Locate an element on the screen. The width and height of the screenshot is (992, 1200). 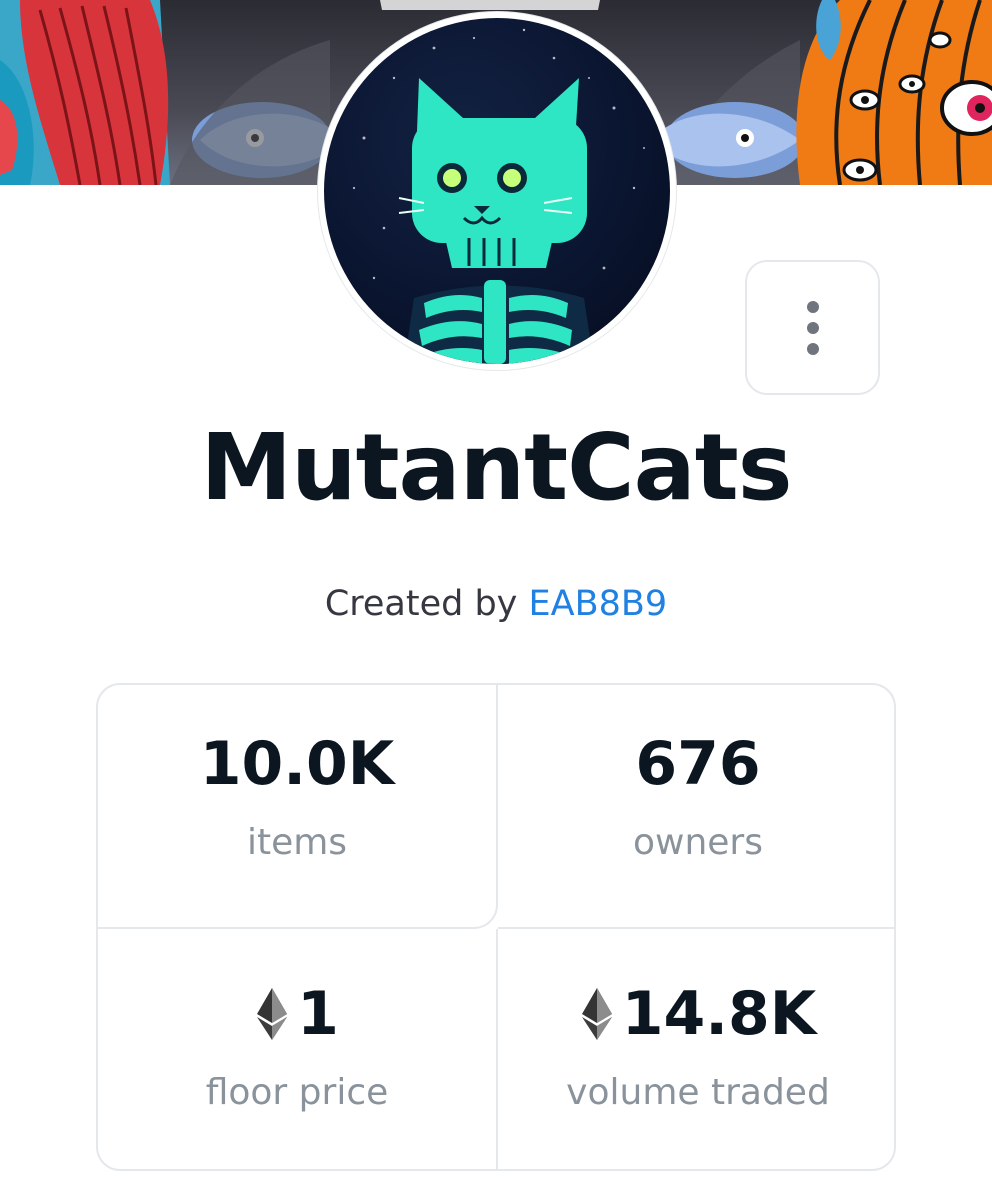
vertical-dots-icon is located at coordinates (812, 327).